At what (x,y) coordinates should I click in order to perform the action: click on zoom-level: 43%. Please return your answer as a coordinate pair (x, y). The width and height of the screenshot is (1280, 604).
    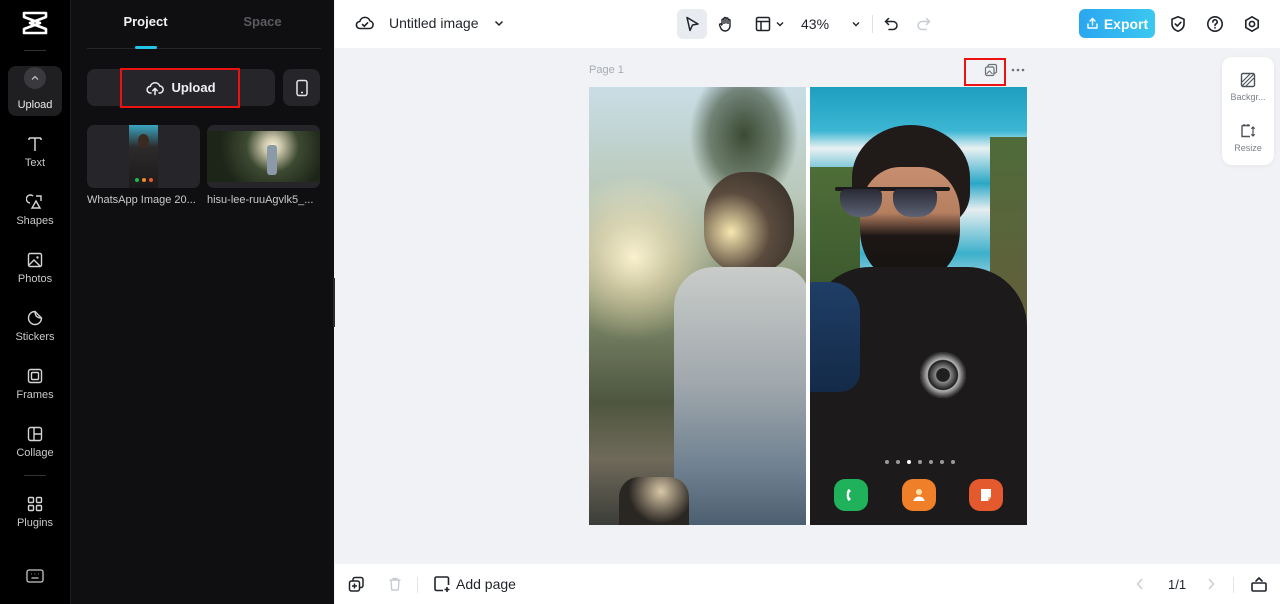
    Looking at the image, I should click on (815, 24).